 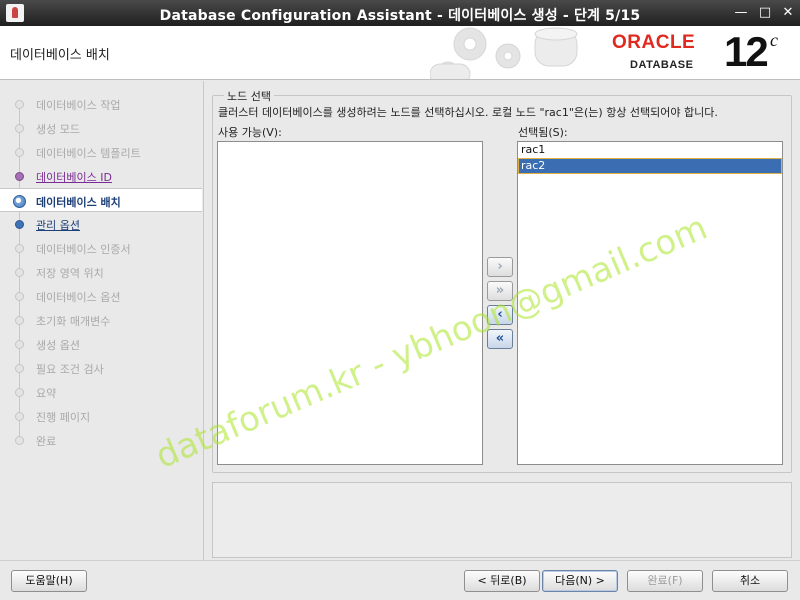 I want to click on step-label: 저장 영역 위치, so click(x=70, y=273).